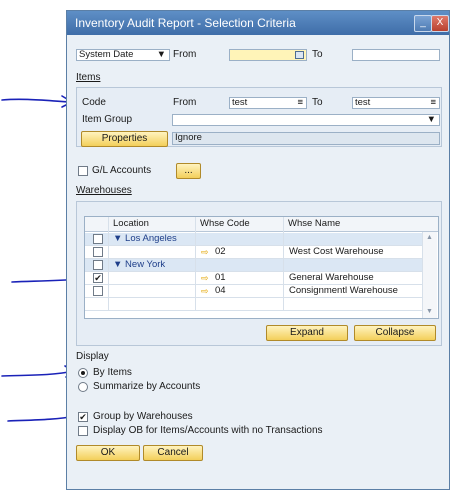 This screenshot has width=474, height=495. Describe the element at coordinates (299, 55) in the screenshot. I see `calendar-icon` at that location.